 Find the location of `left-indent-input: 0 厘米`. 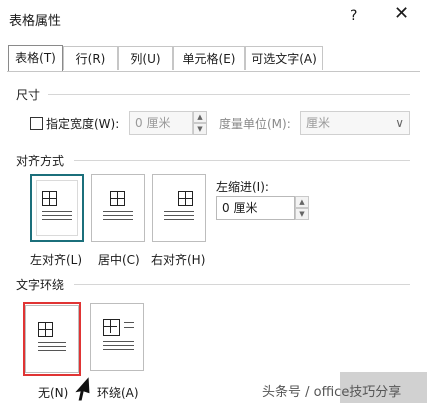

left-indent-input: 0 厘米 is located at coordinates (255, 208).